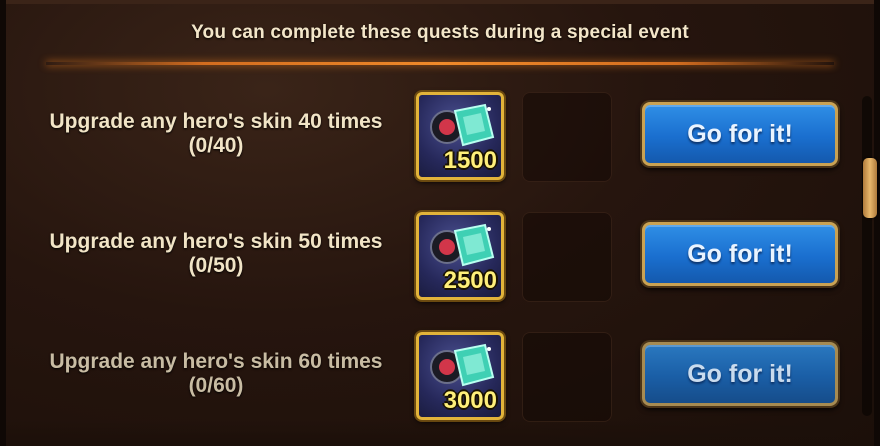  Describe the element at coordinates (440, 63) in the screenshot. I see `header-divider` at that location.